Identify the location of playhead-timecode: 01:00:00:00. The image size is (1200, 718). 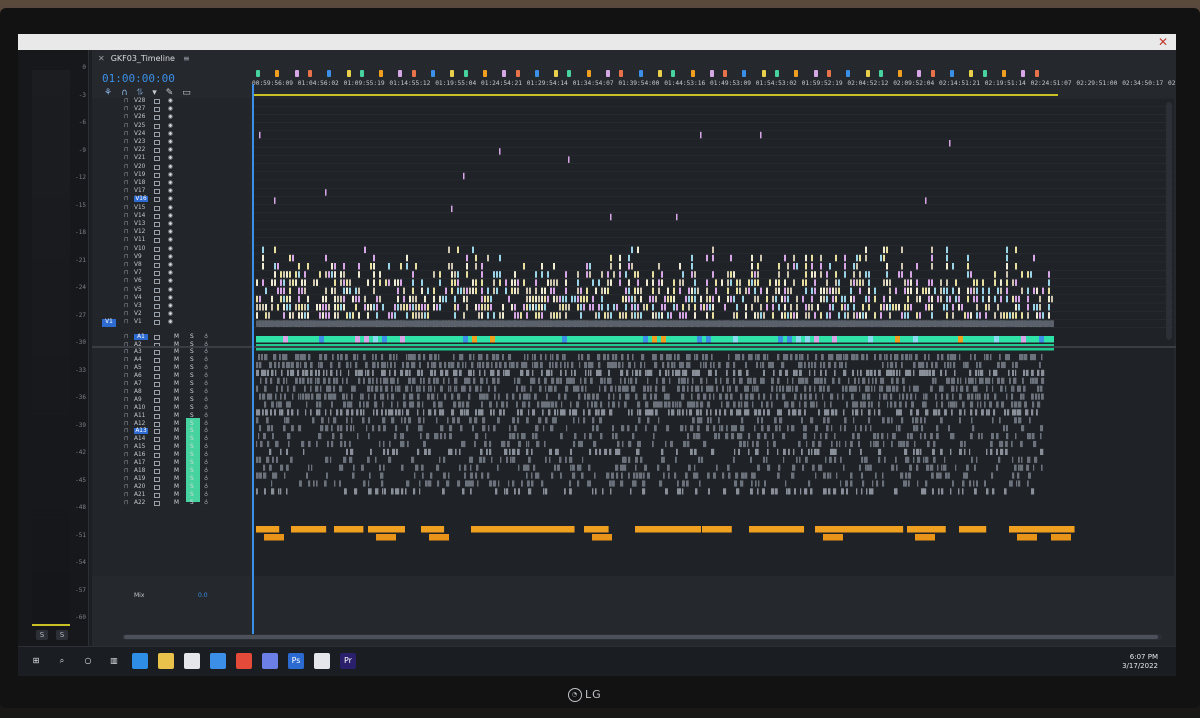
(138, 78).